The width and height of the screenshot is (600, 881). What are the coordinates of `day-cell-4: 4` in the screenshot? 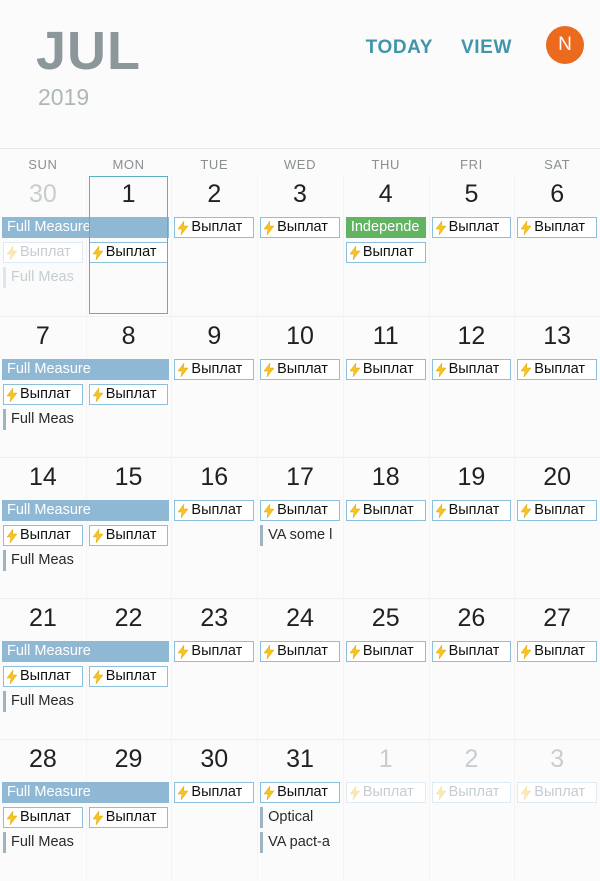 It's located at (386, 194).